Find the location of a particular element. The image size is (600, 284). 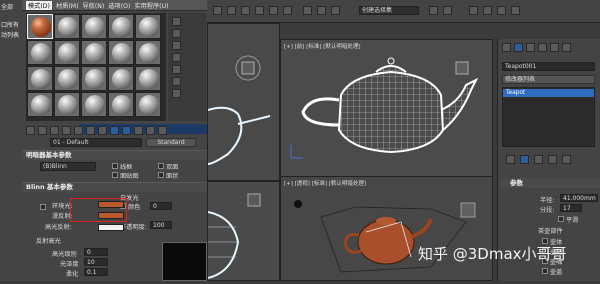

pin-stack-icon is located at coordinates (510, 159).